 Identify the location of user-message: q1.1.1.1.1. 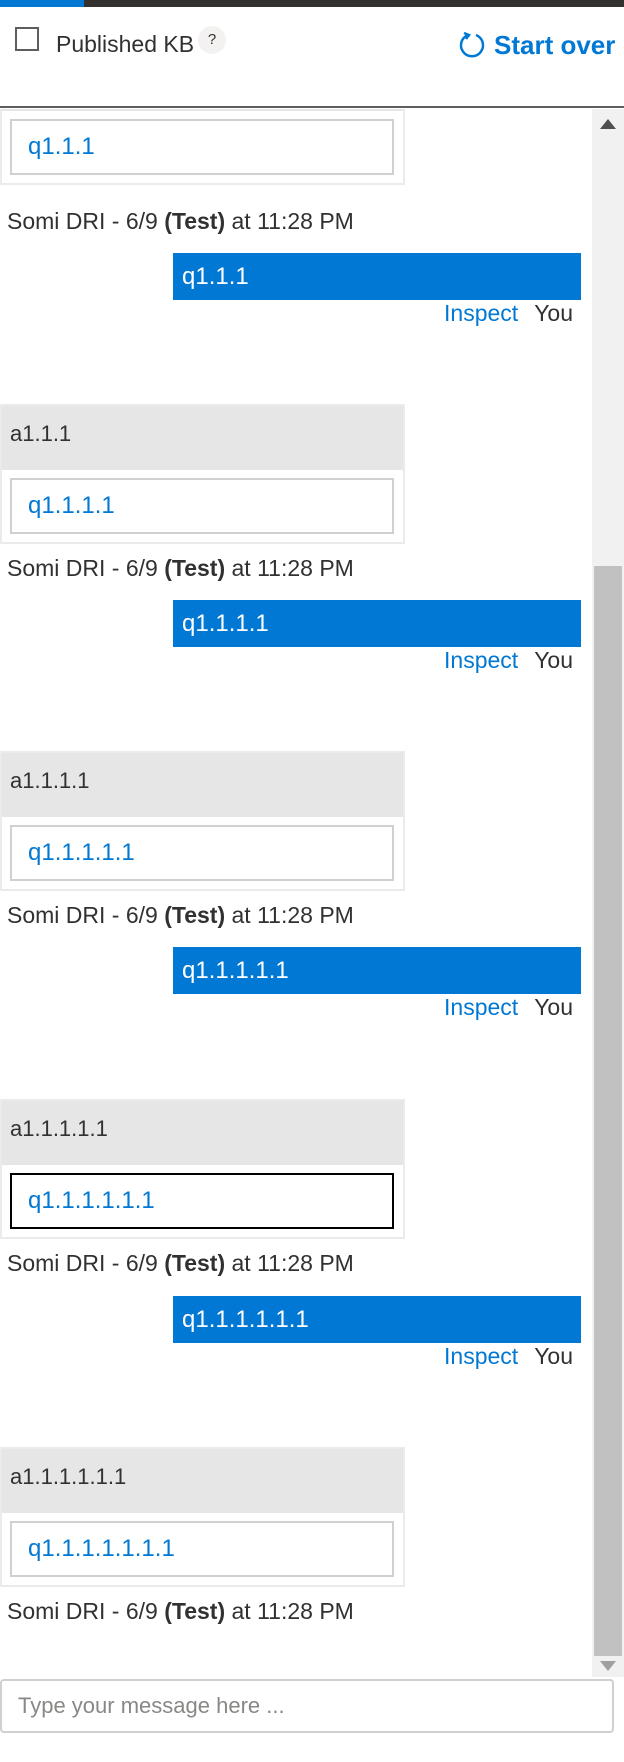
(377, 970).